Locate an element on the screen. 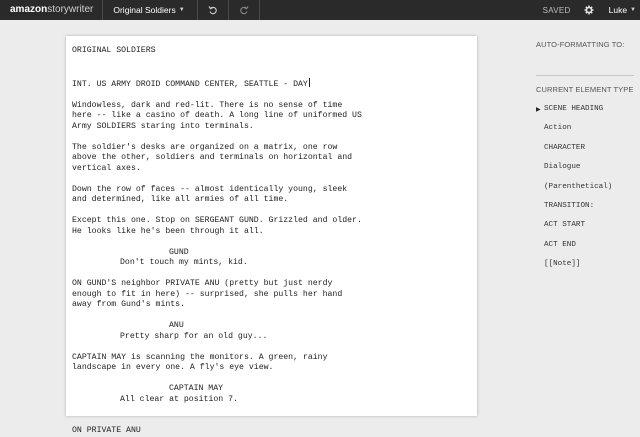 The width and height of the screenshot is (640, 437). undo-icon is located at coordinates (212, 10).